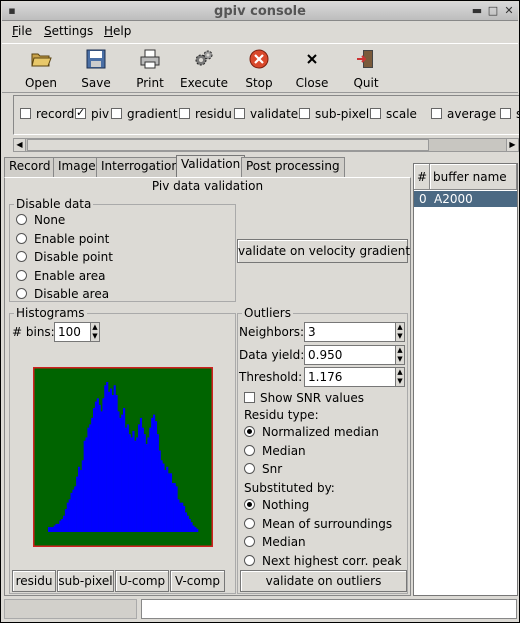  I want to click on tab-interrogation: Interrogation, so click(140, 167).